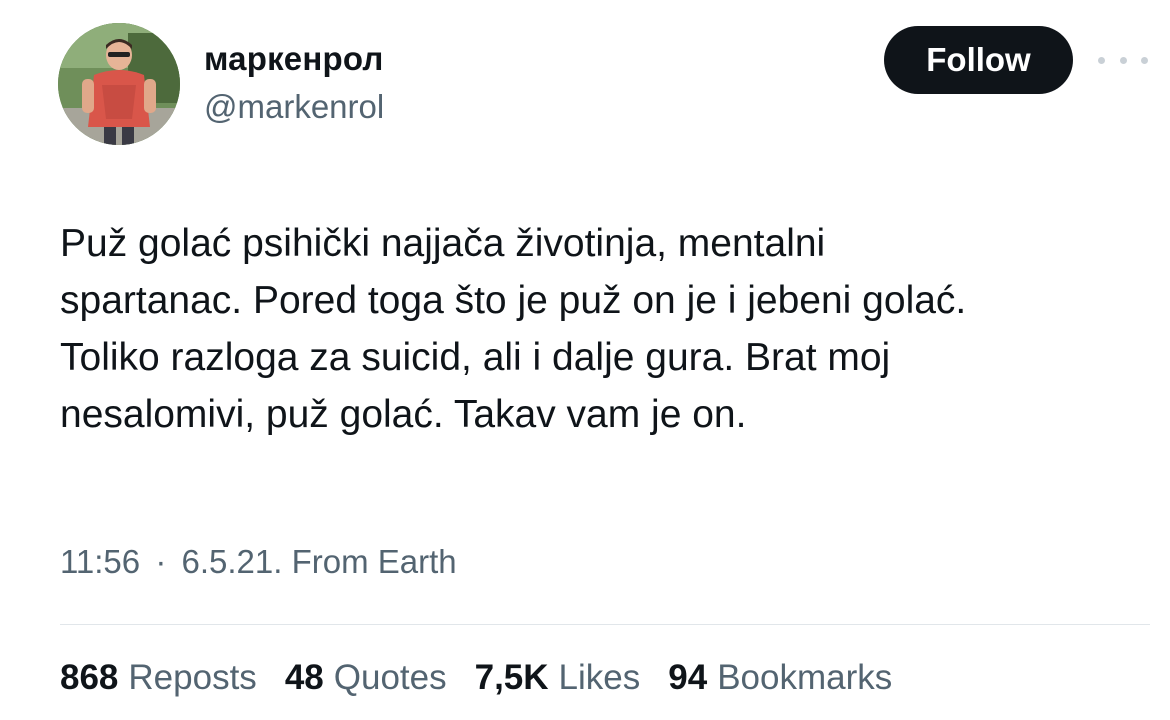 The width and height of the screenshot is (1170, 720). I want to click on stat-count: 7,5K, so click(511, 677).